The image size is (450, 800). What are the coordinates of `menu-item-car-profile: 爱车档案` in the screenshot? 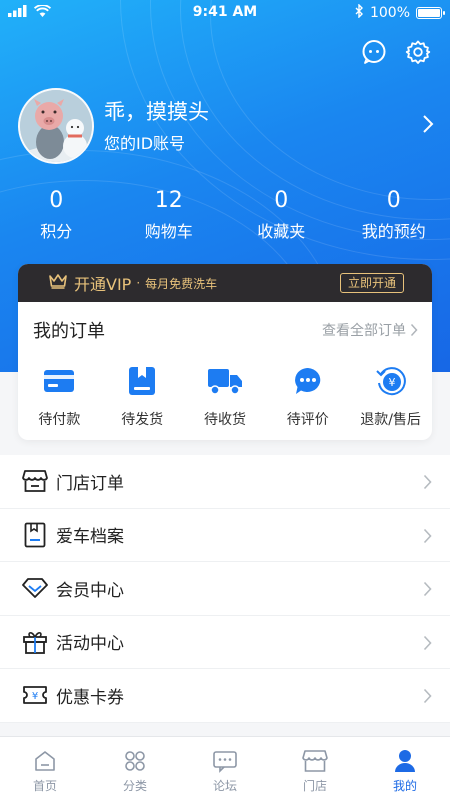 It's located at (225, 535).